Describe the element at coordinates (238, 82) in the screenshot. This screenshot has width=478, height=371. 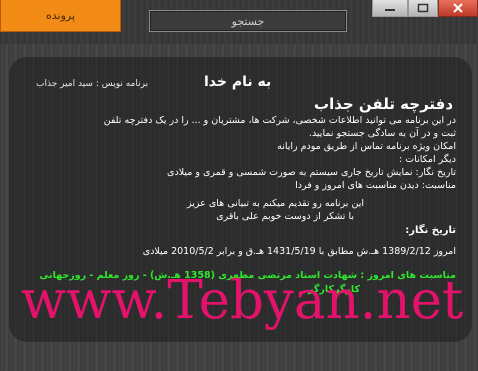
I see `basmala: به نام خدا` at that location.